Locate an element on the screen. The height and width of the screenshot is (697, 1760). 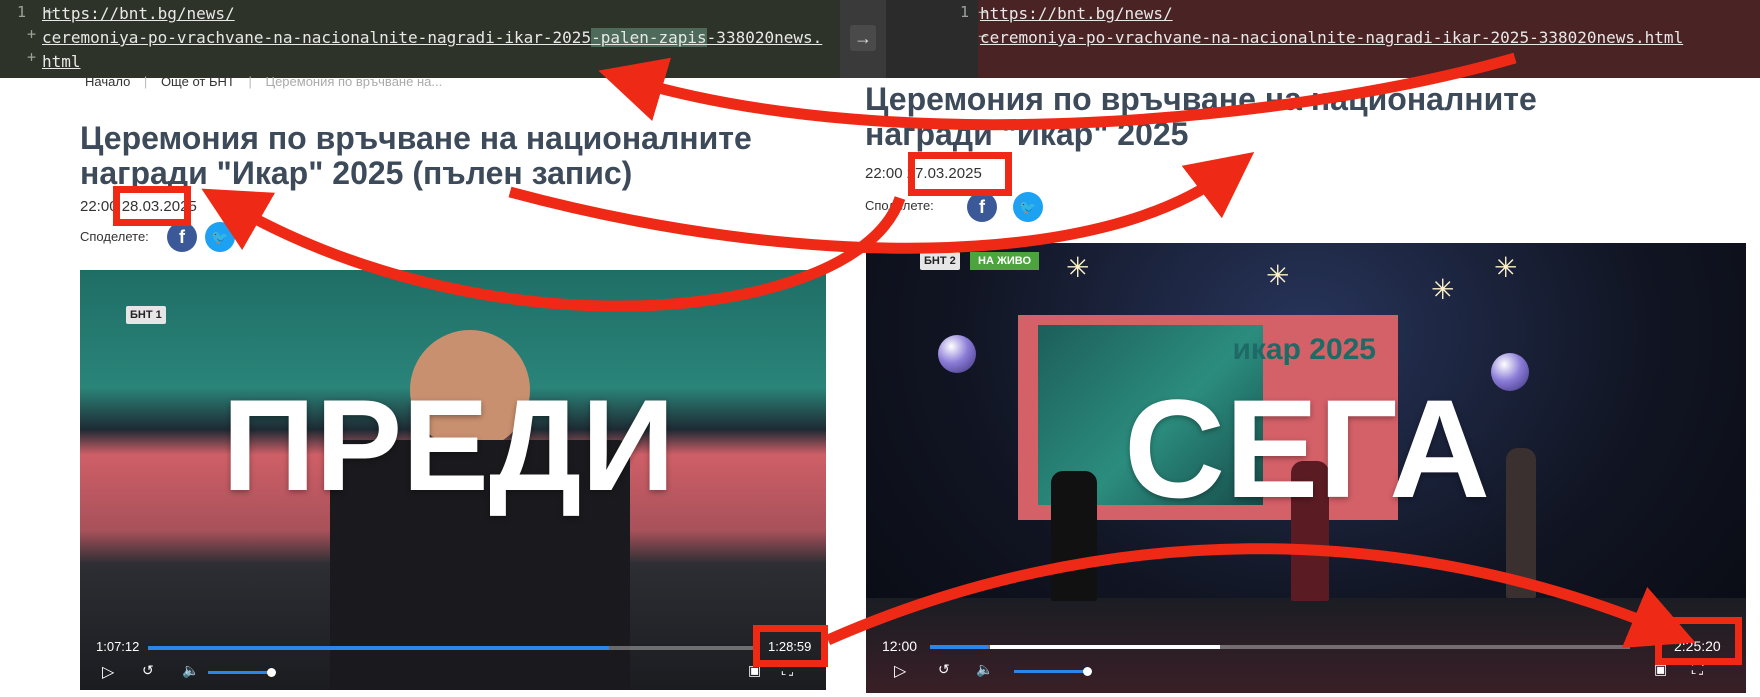
arrow-date-left is located at coordinates (553, 250).